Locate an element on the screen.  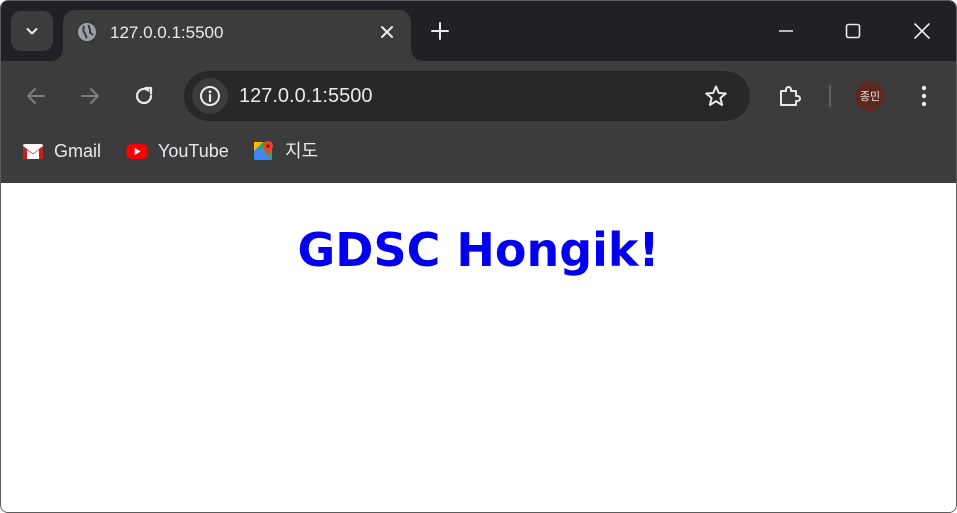
address-bar: 127.0.0.1:5500 is located at coordinates (467, 96).